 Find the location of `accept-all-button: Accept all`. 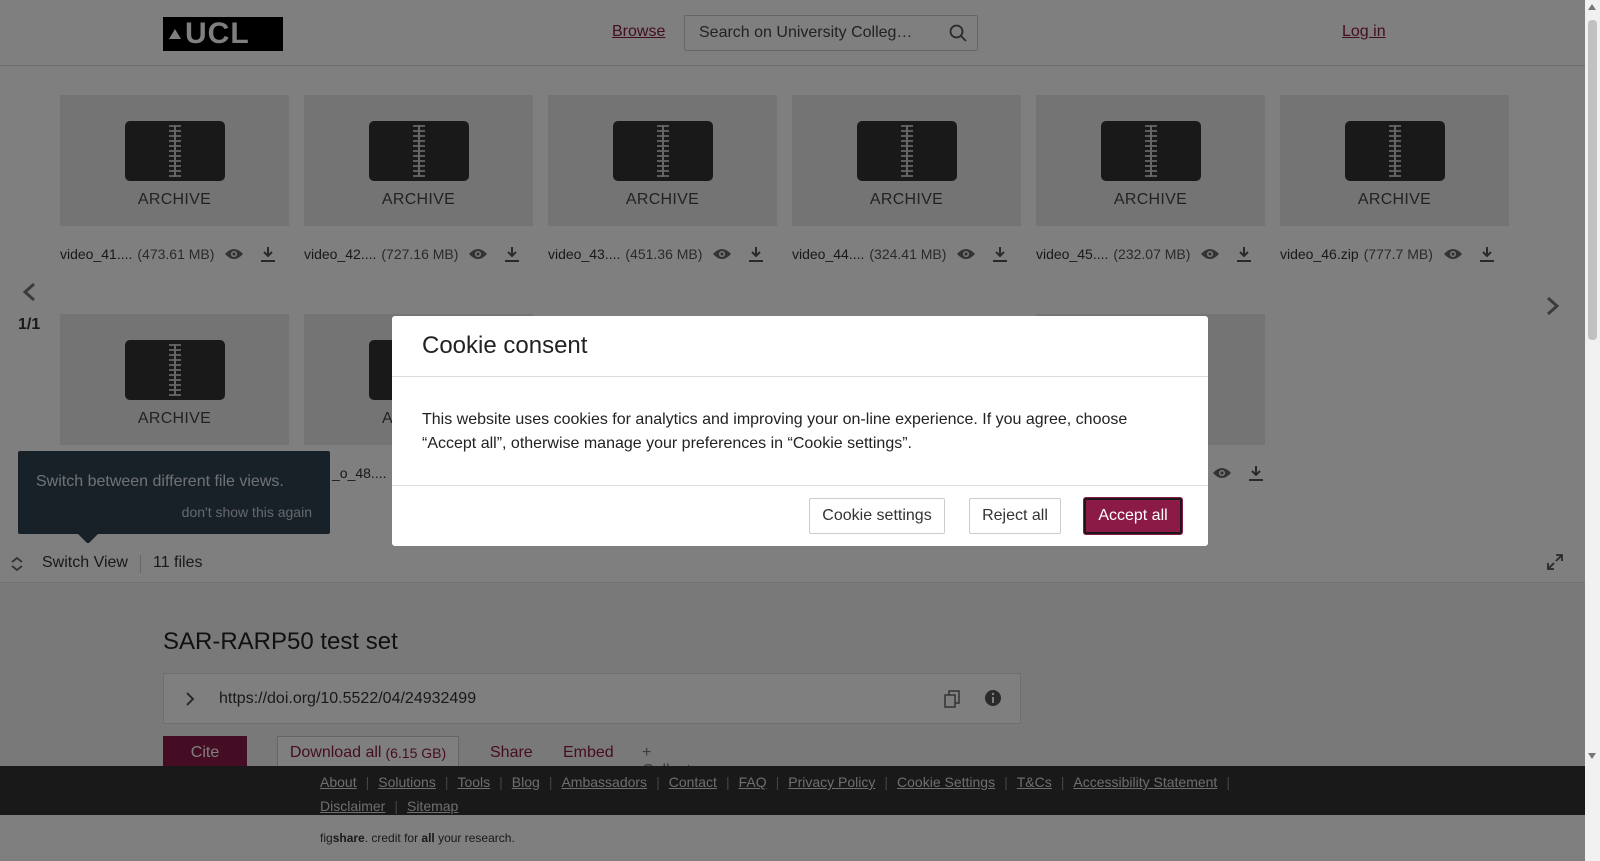

accept-all-button: Accept all is located at coordinates (1133, 516).